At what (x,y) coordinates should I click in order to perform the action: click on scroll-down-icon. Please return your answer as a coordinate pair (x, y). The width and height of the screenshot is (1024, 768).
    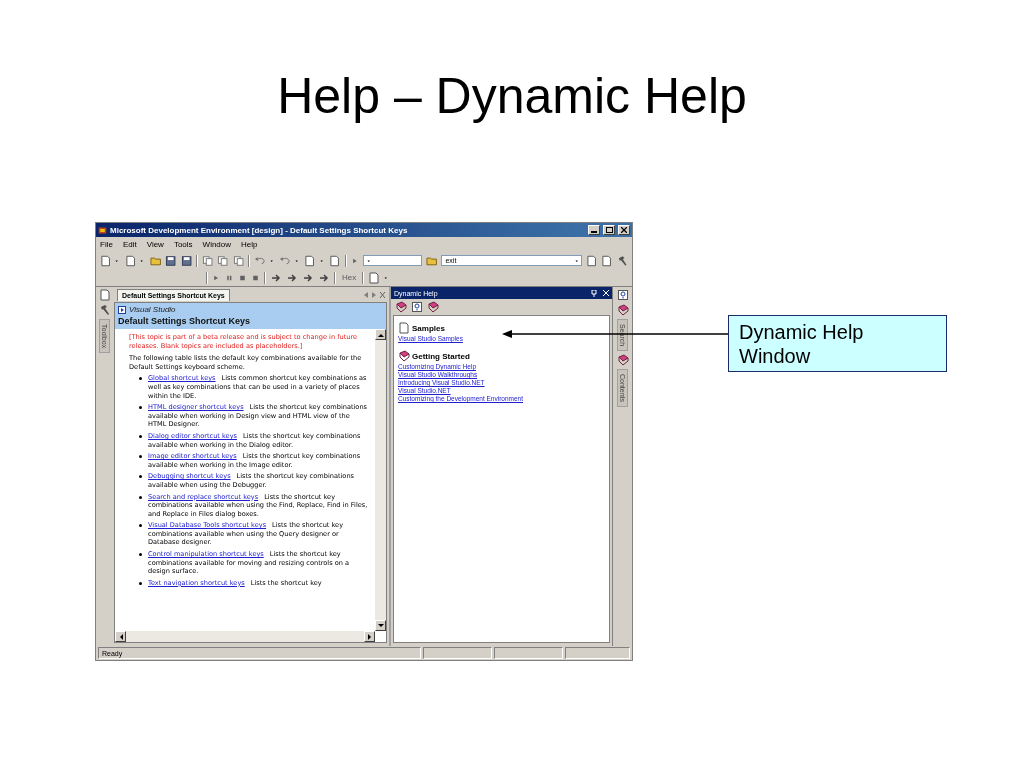
    Looking at the image, I should click on (380, 625).